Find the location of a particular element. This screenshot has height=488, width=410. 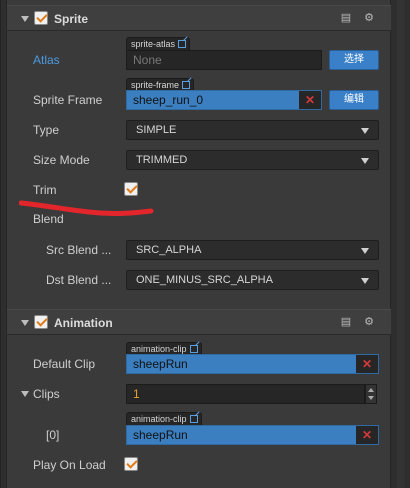

scrollbar is located at coordinates (400, 244).